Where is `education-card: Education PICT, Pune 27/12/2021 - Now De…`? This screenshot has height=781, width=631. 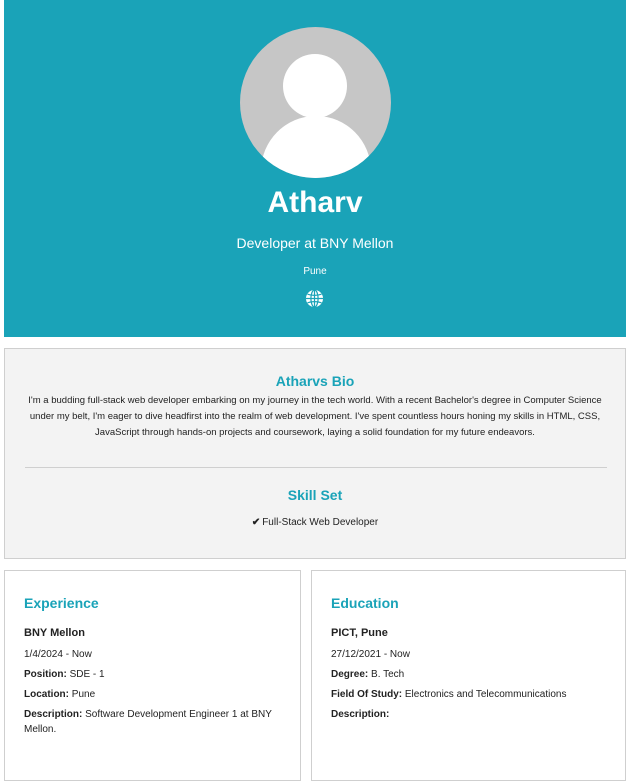
education-card: Education PICT, Pune 27/12/2021 - Now De… is located at coordinates (468, 675).